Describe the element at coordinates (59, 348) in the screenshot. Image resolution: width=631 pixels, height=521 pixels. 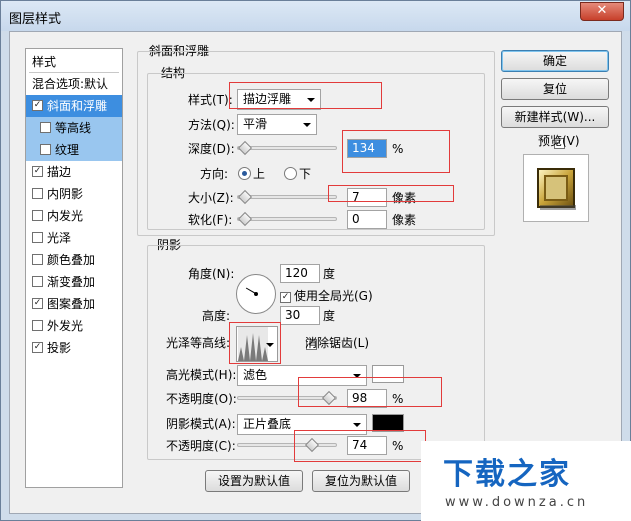
I see `style-item-label: 投影` at that location.